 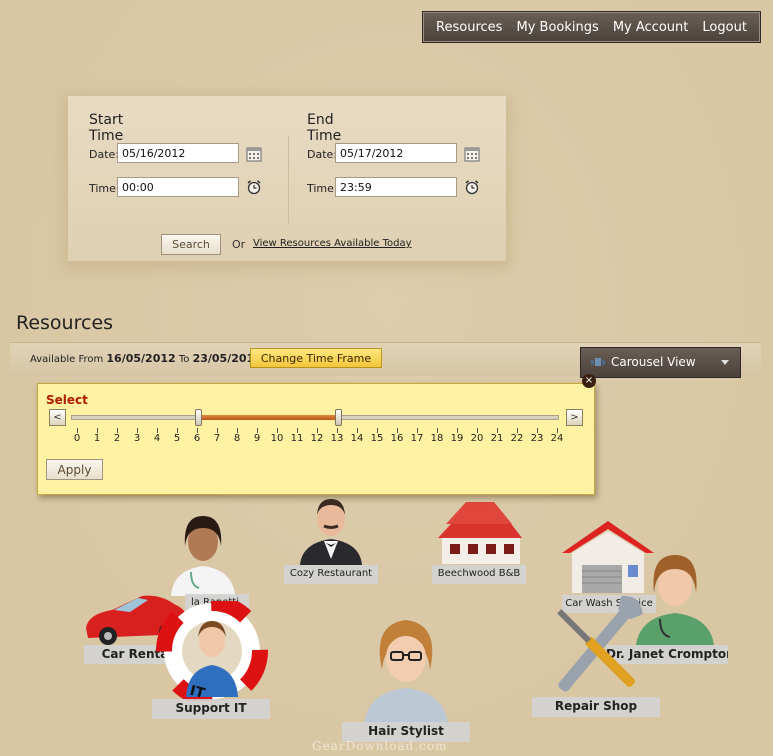 What do you see at coordinates (557, 438) in the screenshot?
I see `slider-tick-label: 24` at bounding box center [557, 438].